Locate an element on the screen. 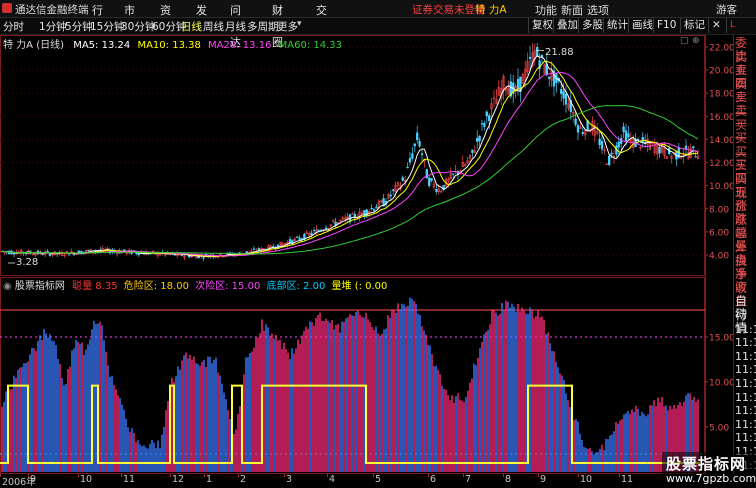 This screenshot has width=756, height=488. stock-label: 特 力A (日线) is located at coordinates (34, 45).